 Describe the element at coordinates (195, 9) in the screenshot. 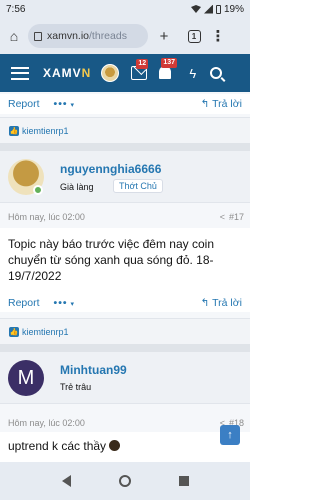

I see `wifi-icon` at that location.